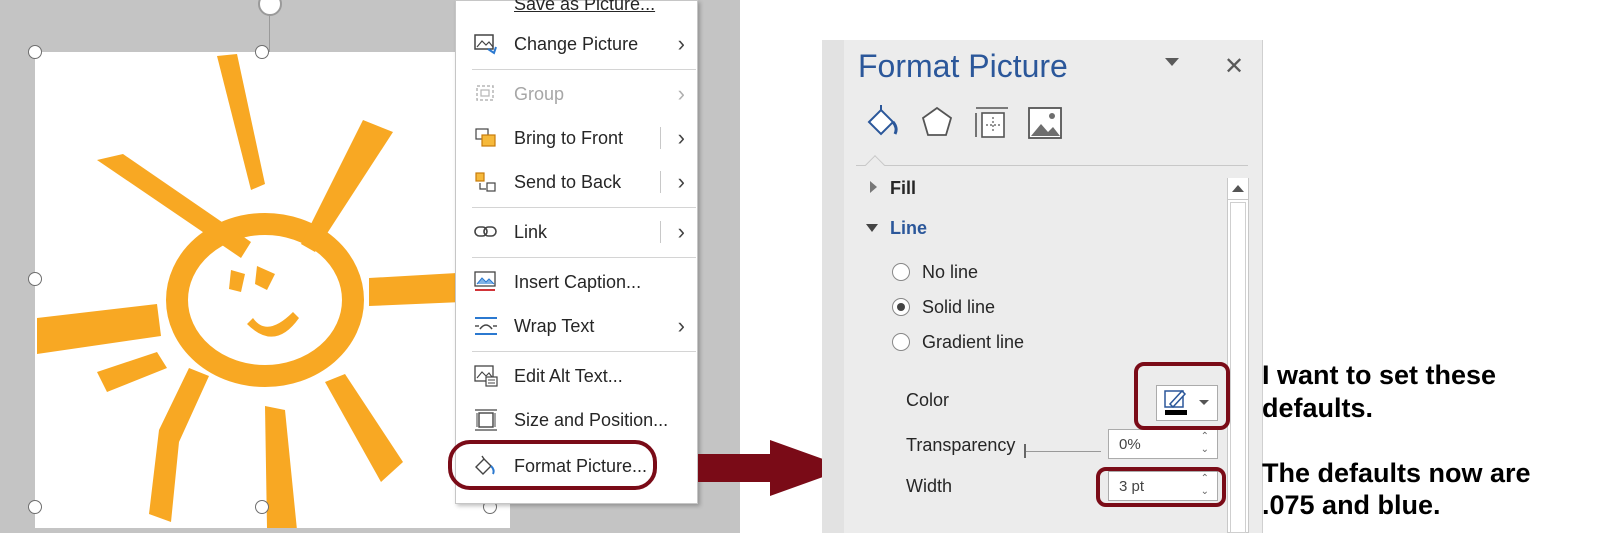 The height and width of the screenshot is (533, 1598). Describe the element at coordinates (929, 486) in the screenshot. I see `width-label: Width` at that location.